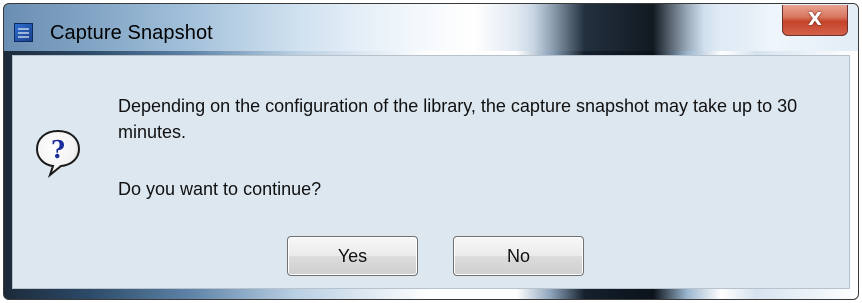 The image size is (862, 303). I want to click on question-text: Do you want to continue?, so click(220, 189).